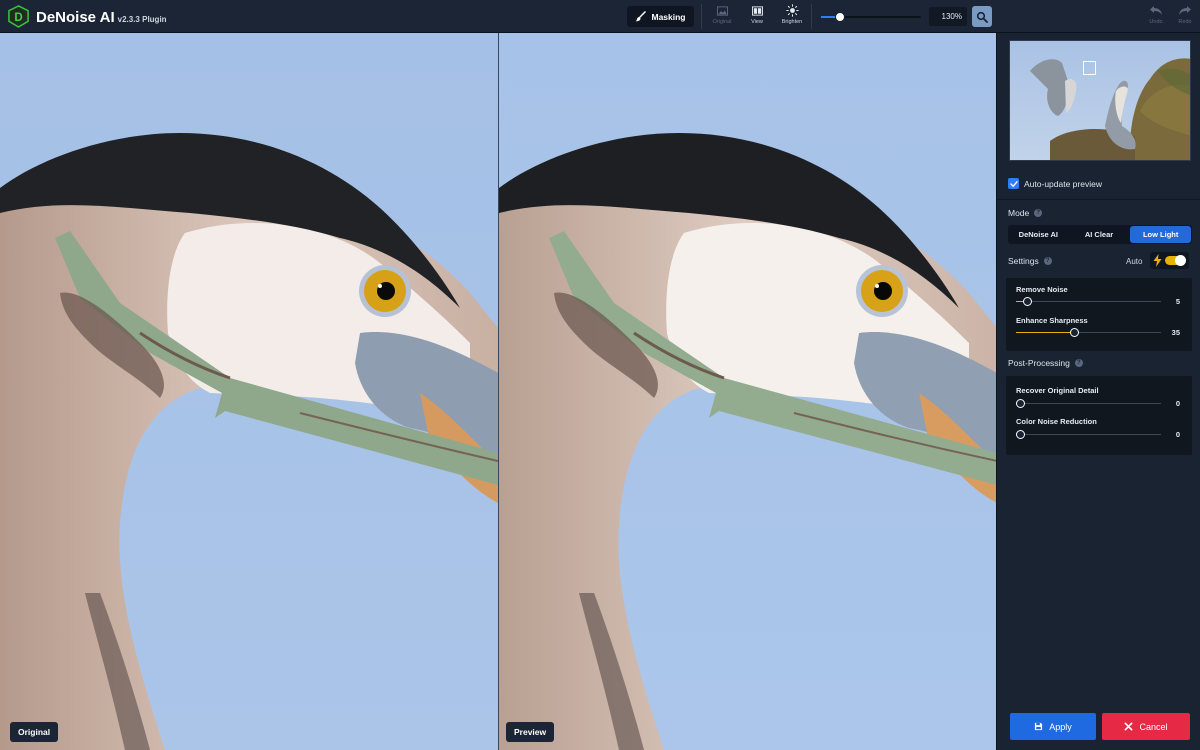  What do you see at coordinates (722, 22) in the screenshot?
I see `original-view-label: Original` at bounding box center [722, 22].